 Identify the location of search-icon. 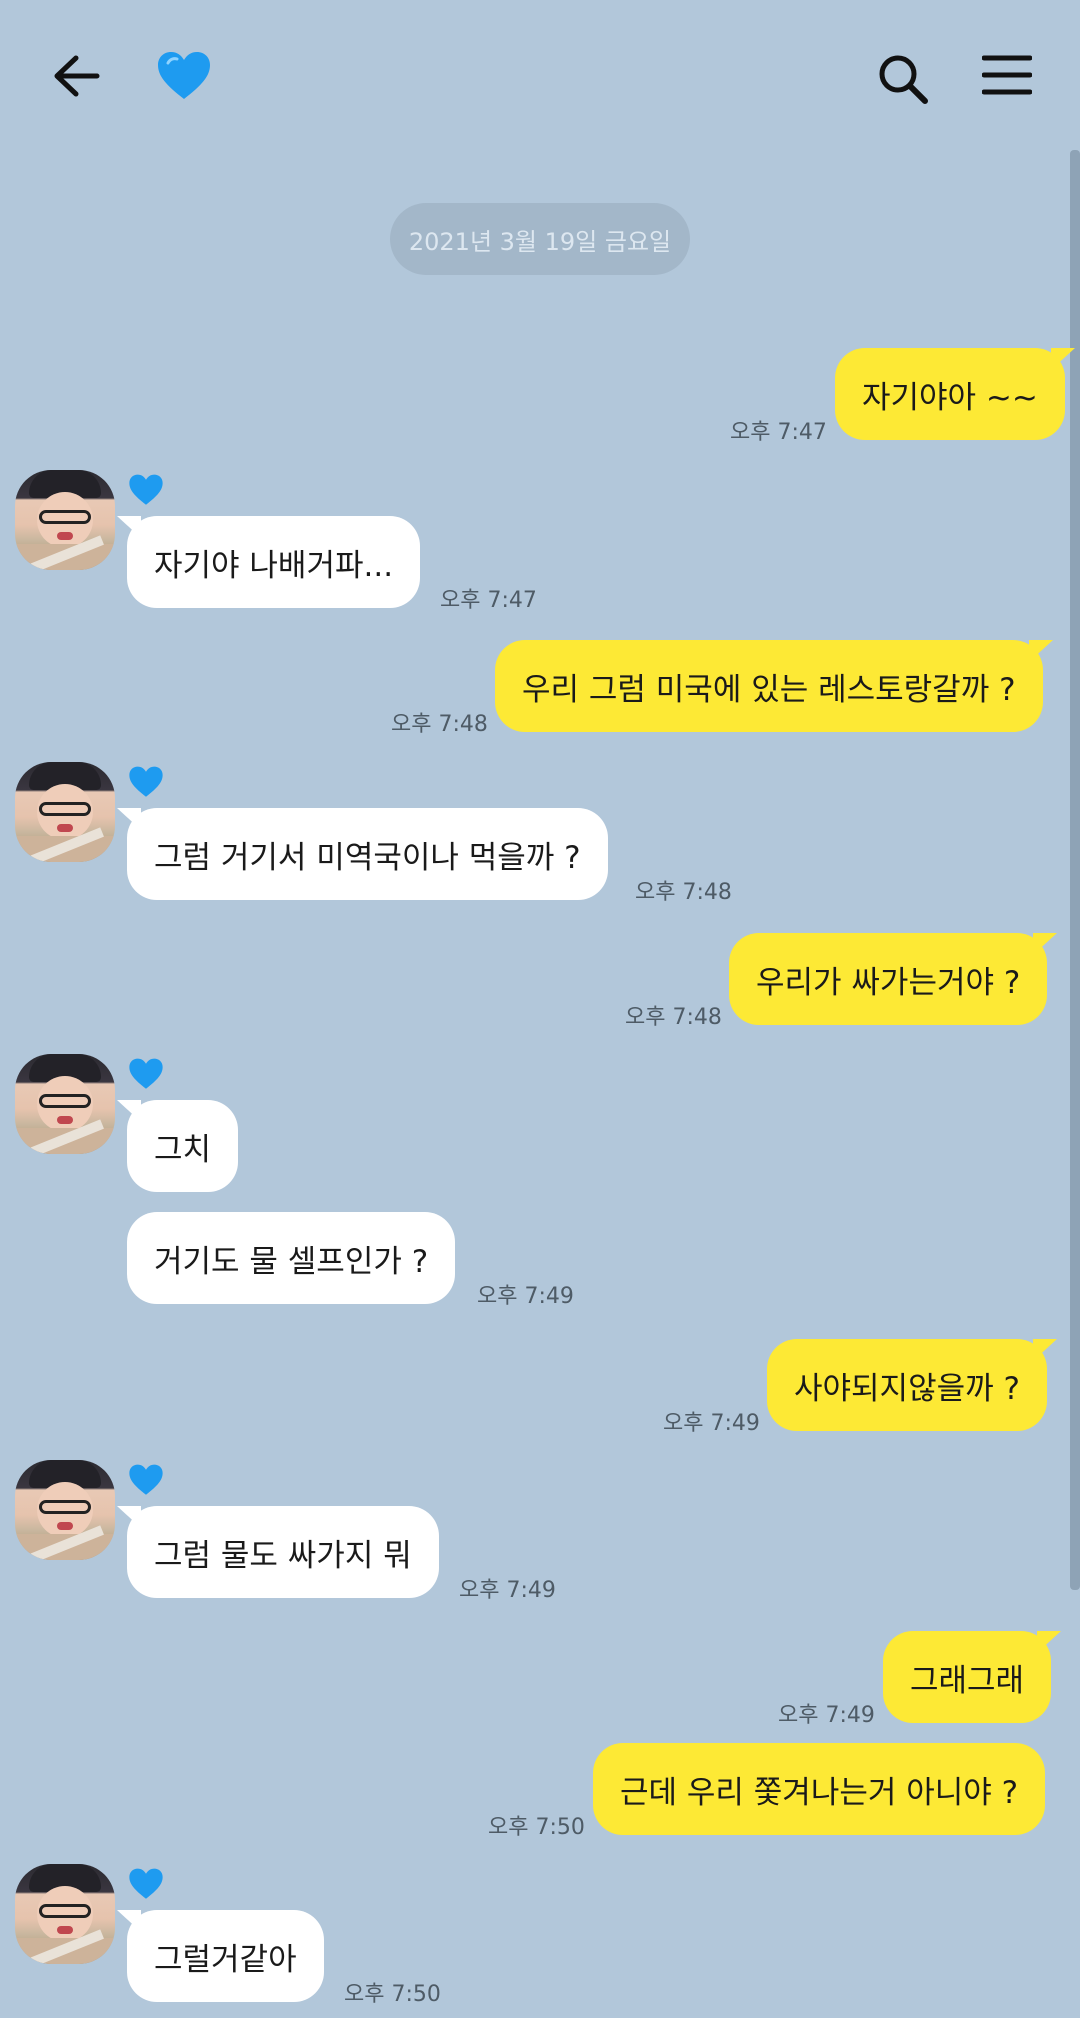
(903, 79).